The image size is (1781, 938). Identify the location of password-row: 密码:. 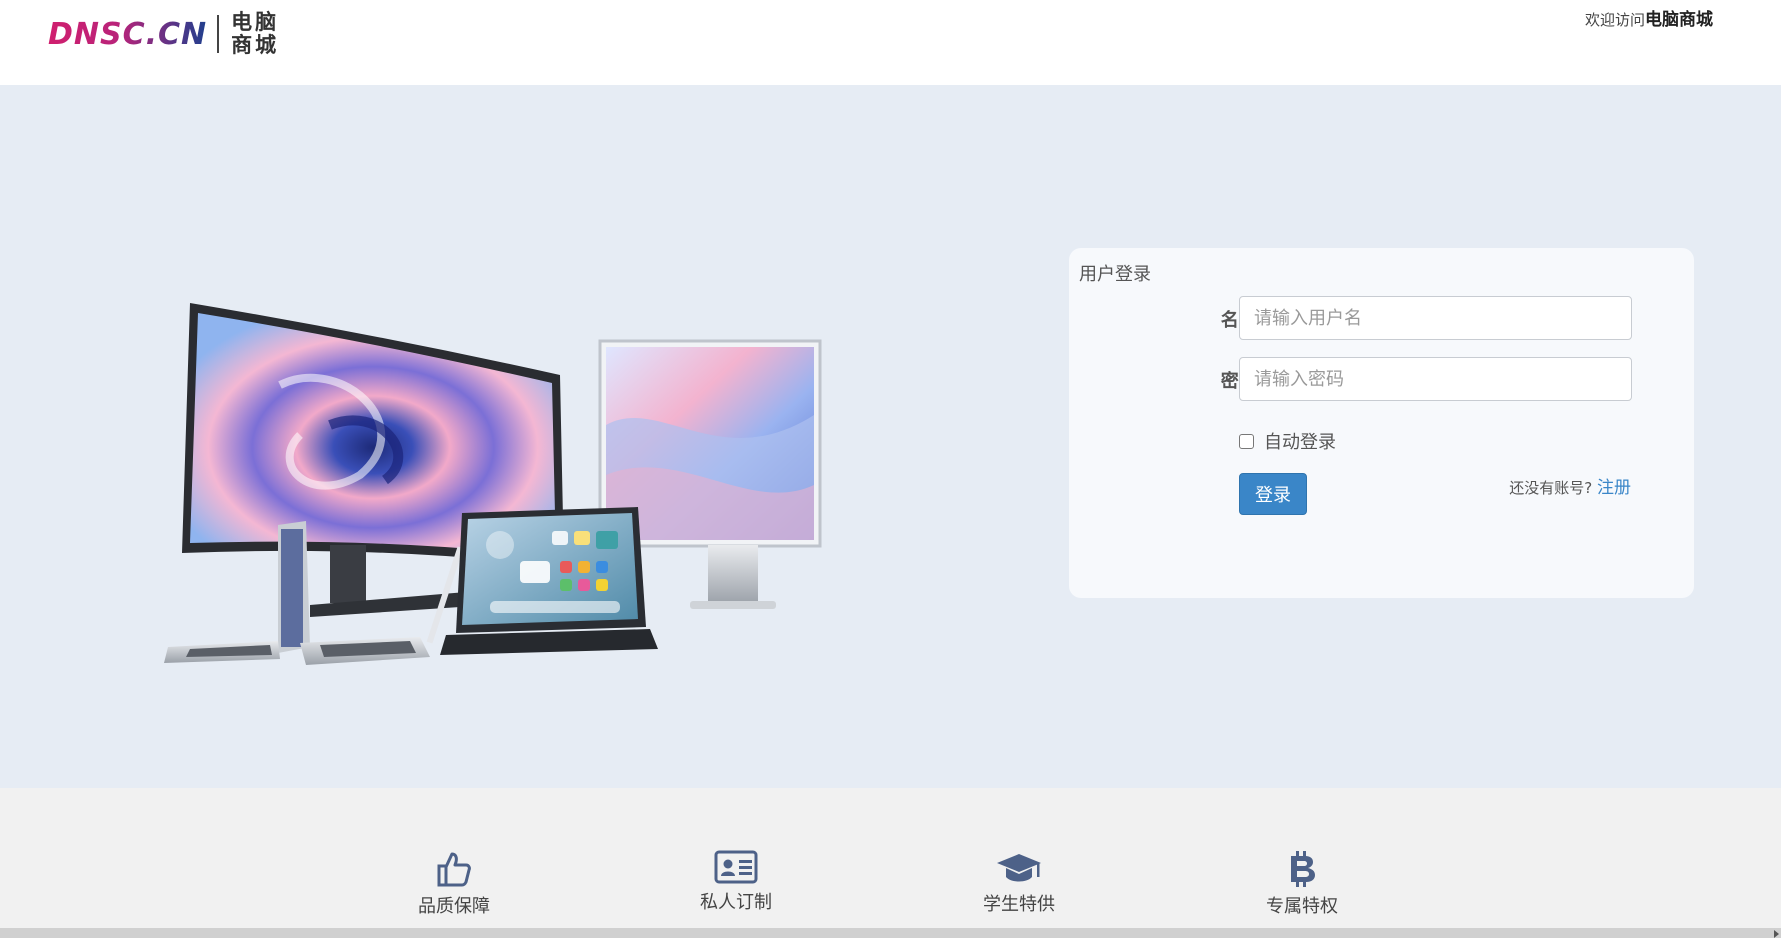
(1381, 379).